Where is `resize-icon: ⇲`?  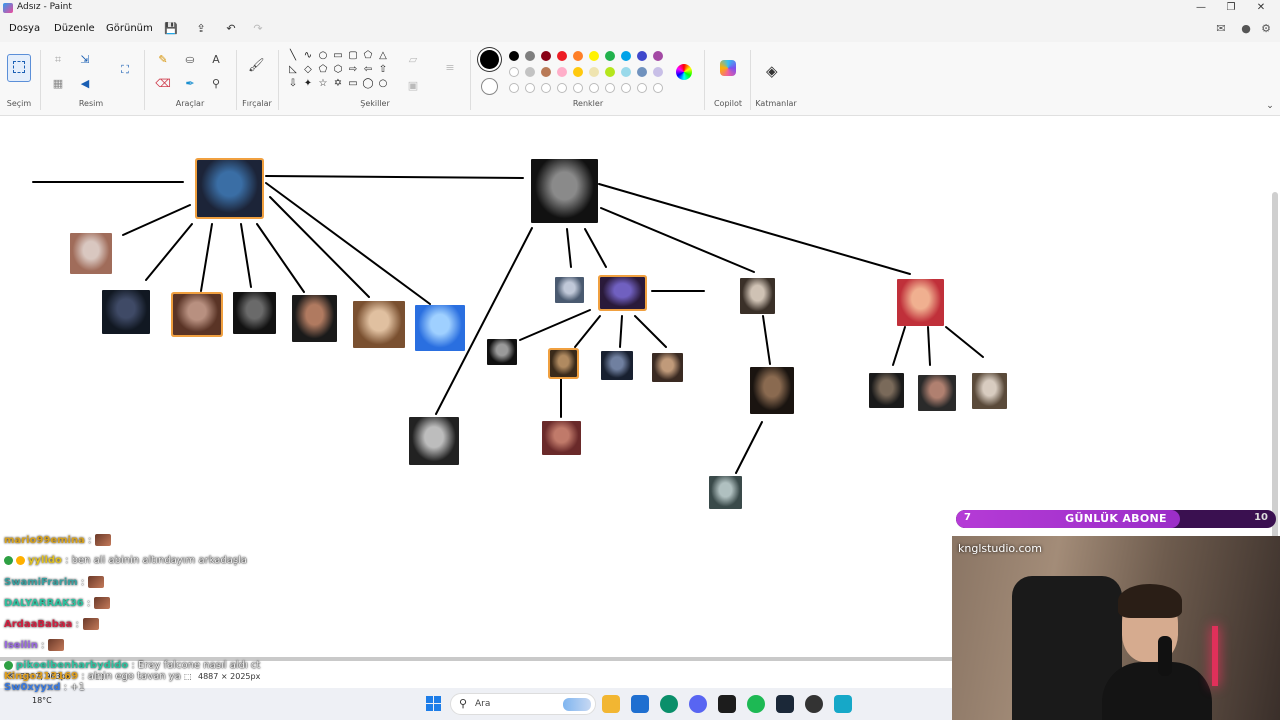
resize-icon: ⇲ is located at coordinates (85, 60).